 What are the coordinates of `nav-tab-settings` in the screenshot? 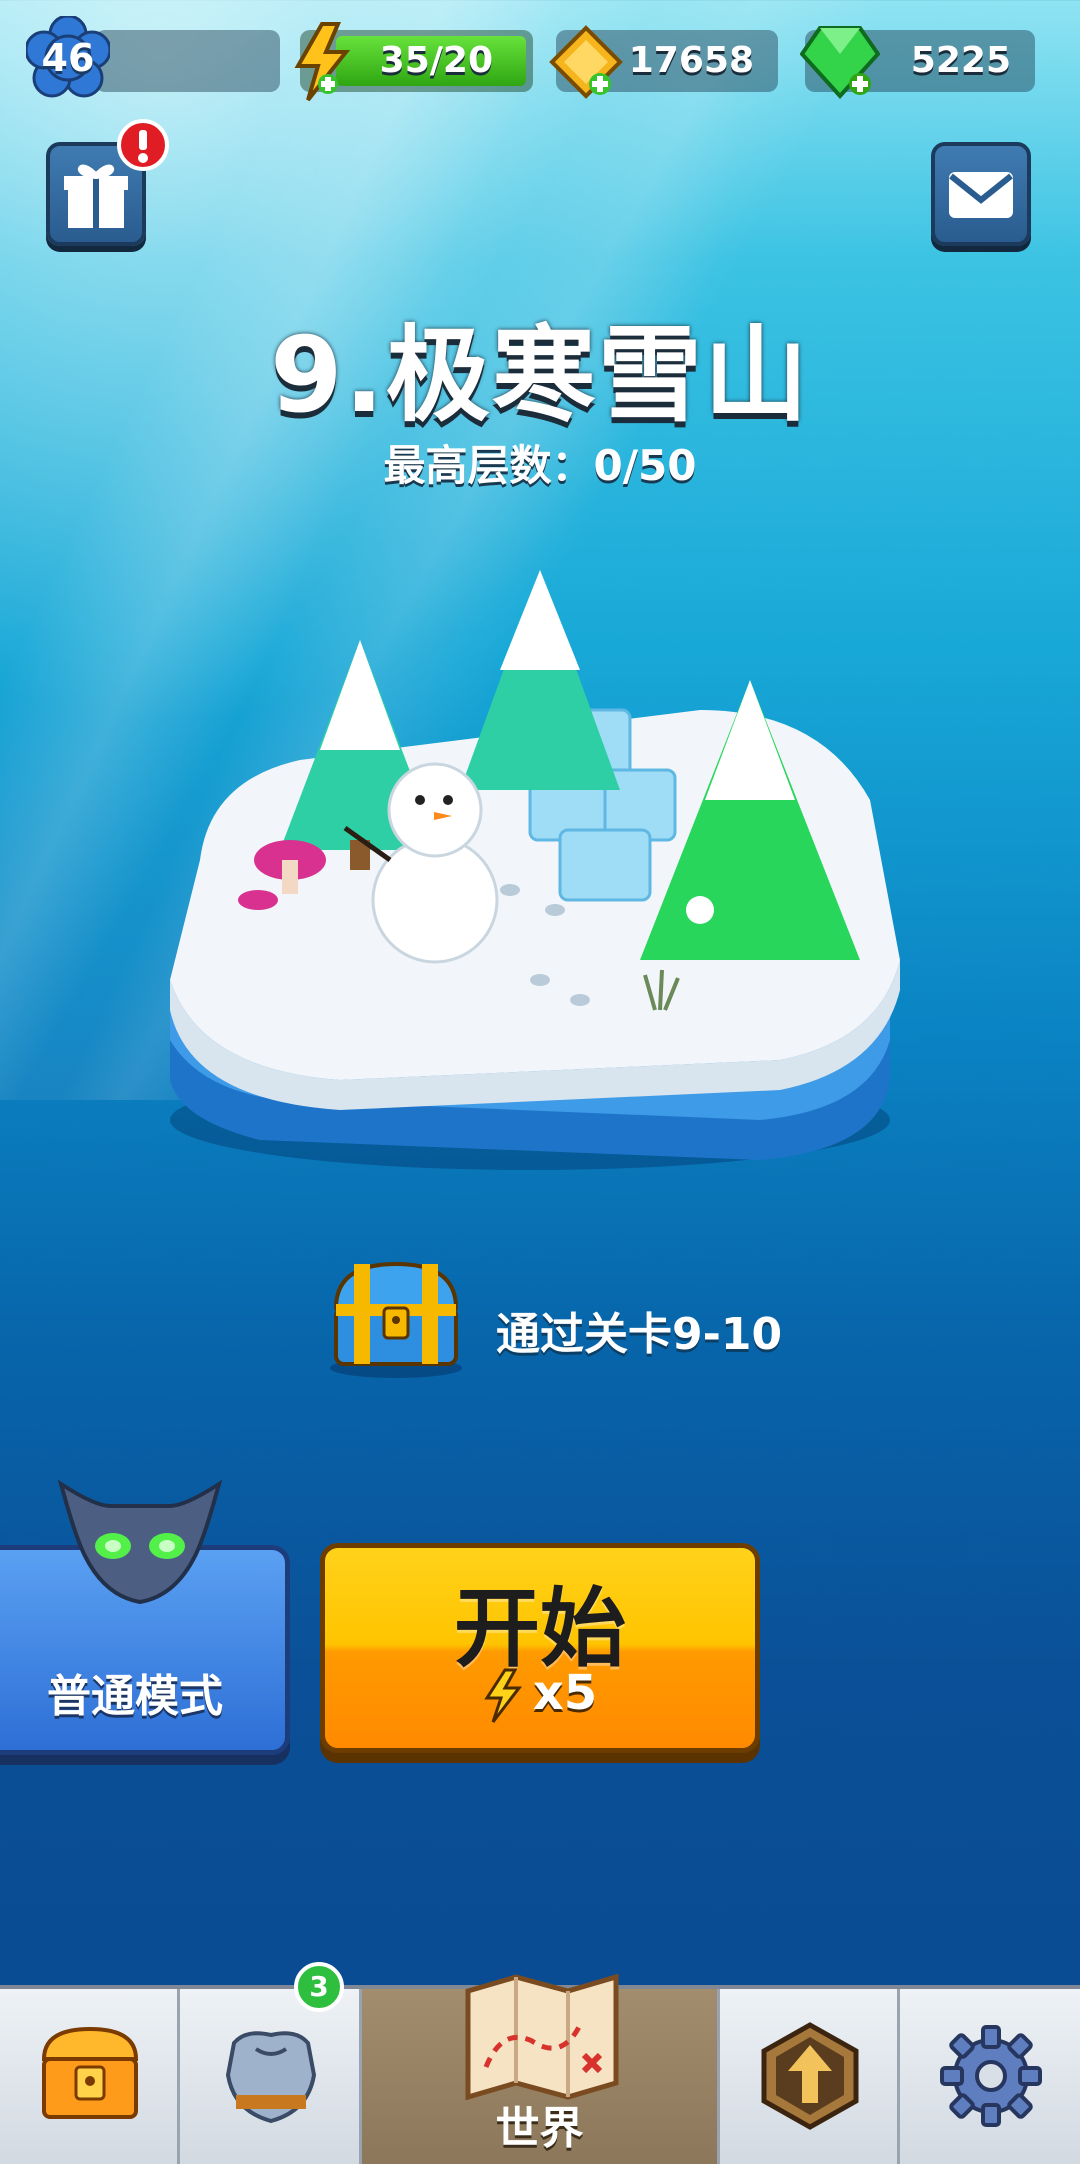 It's located at (990, 2076).